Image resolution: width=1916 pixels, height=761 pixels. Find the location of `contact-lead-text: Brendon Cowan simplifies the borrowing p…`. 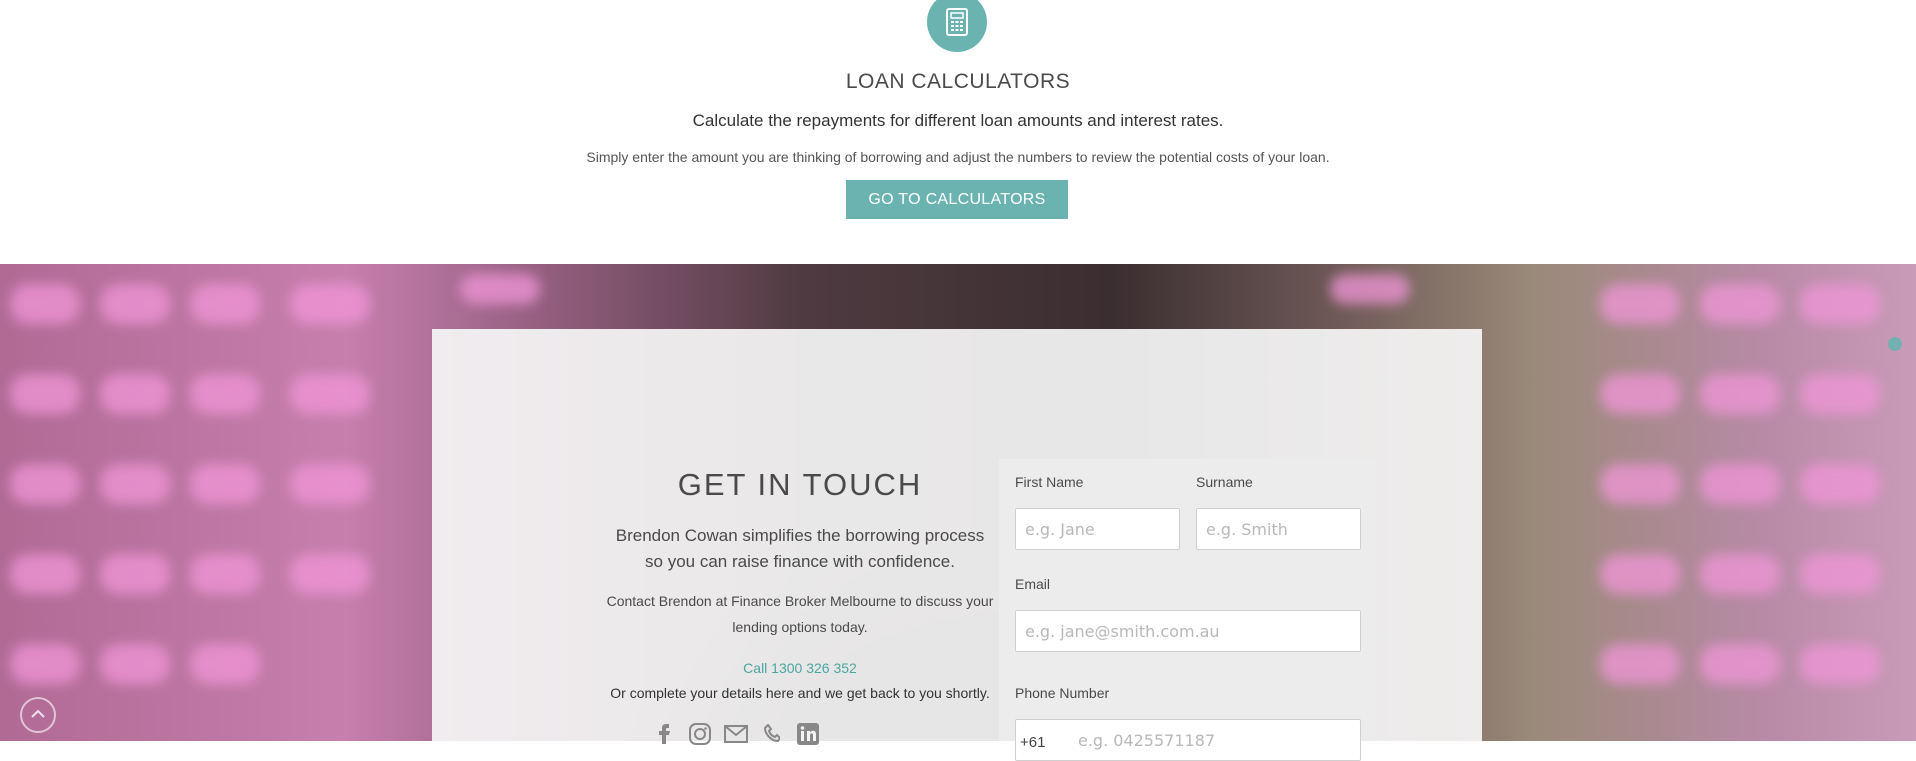

contact-lead-text: Brendon Cowan simplifies the borrowing p… is located at coordinates (800, 549).